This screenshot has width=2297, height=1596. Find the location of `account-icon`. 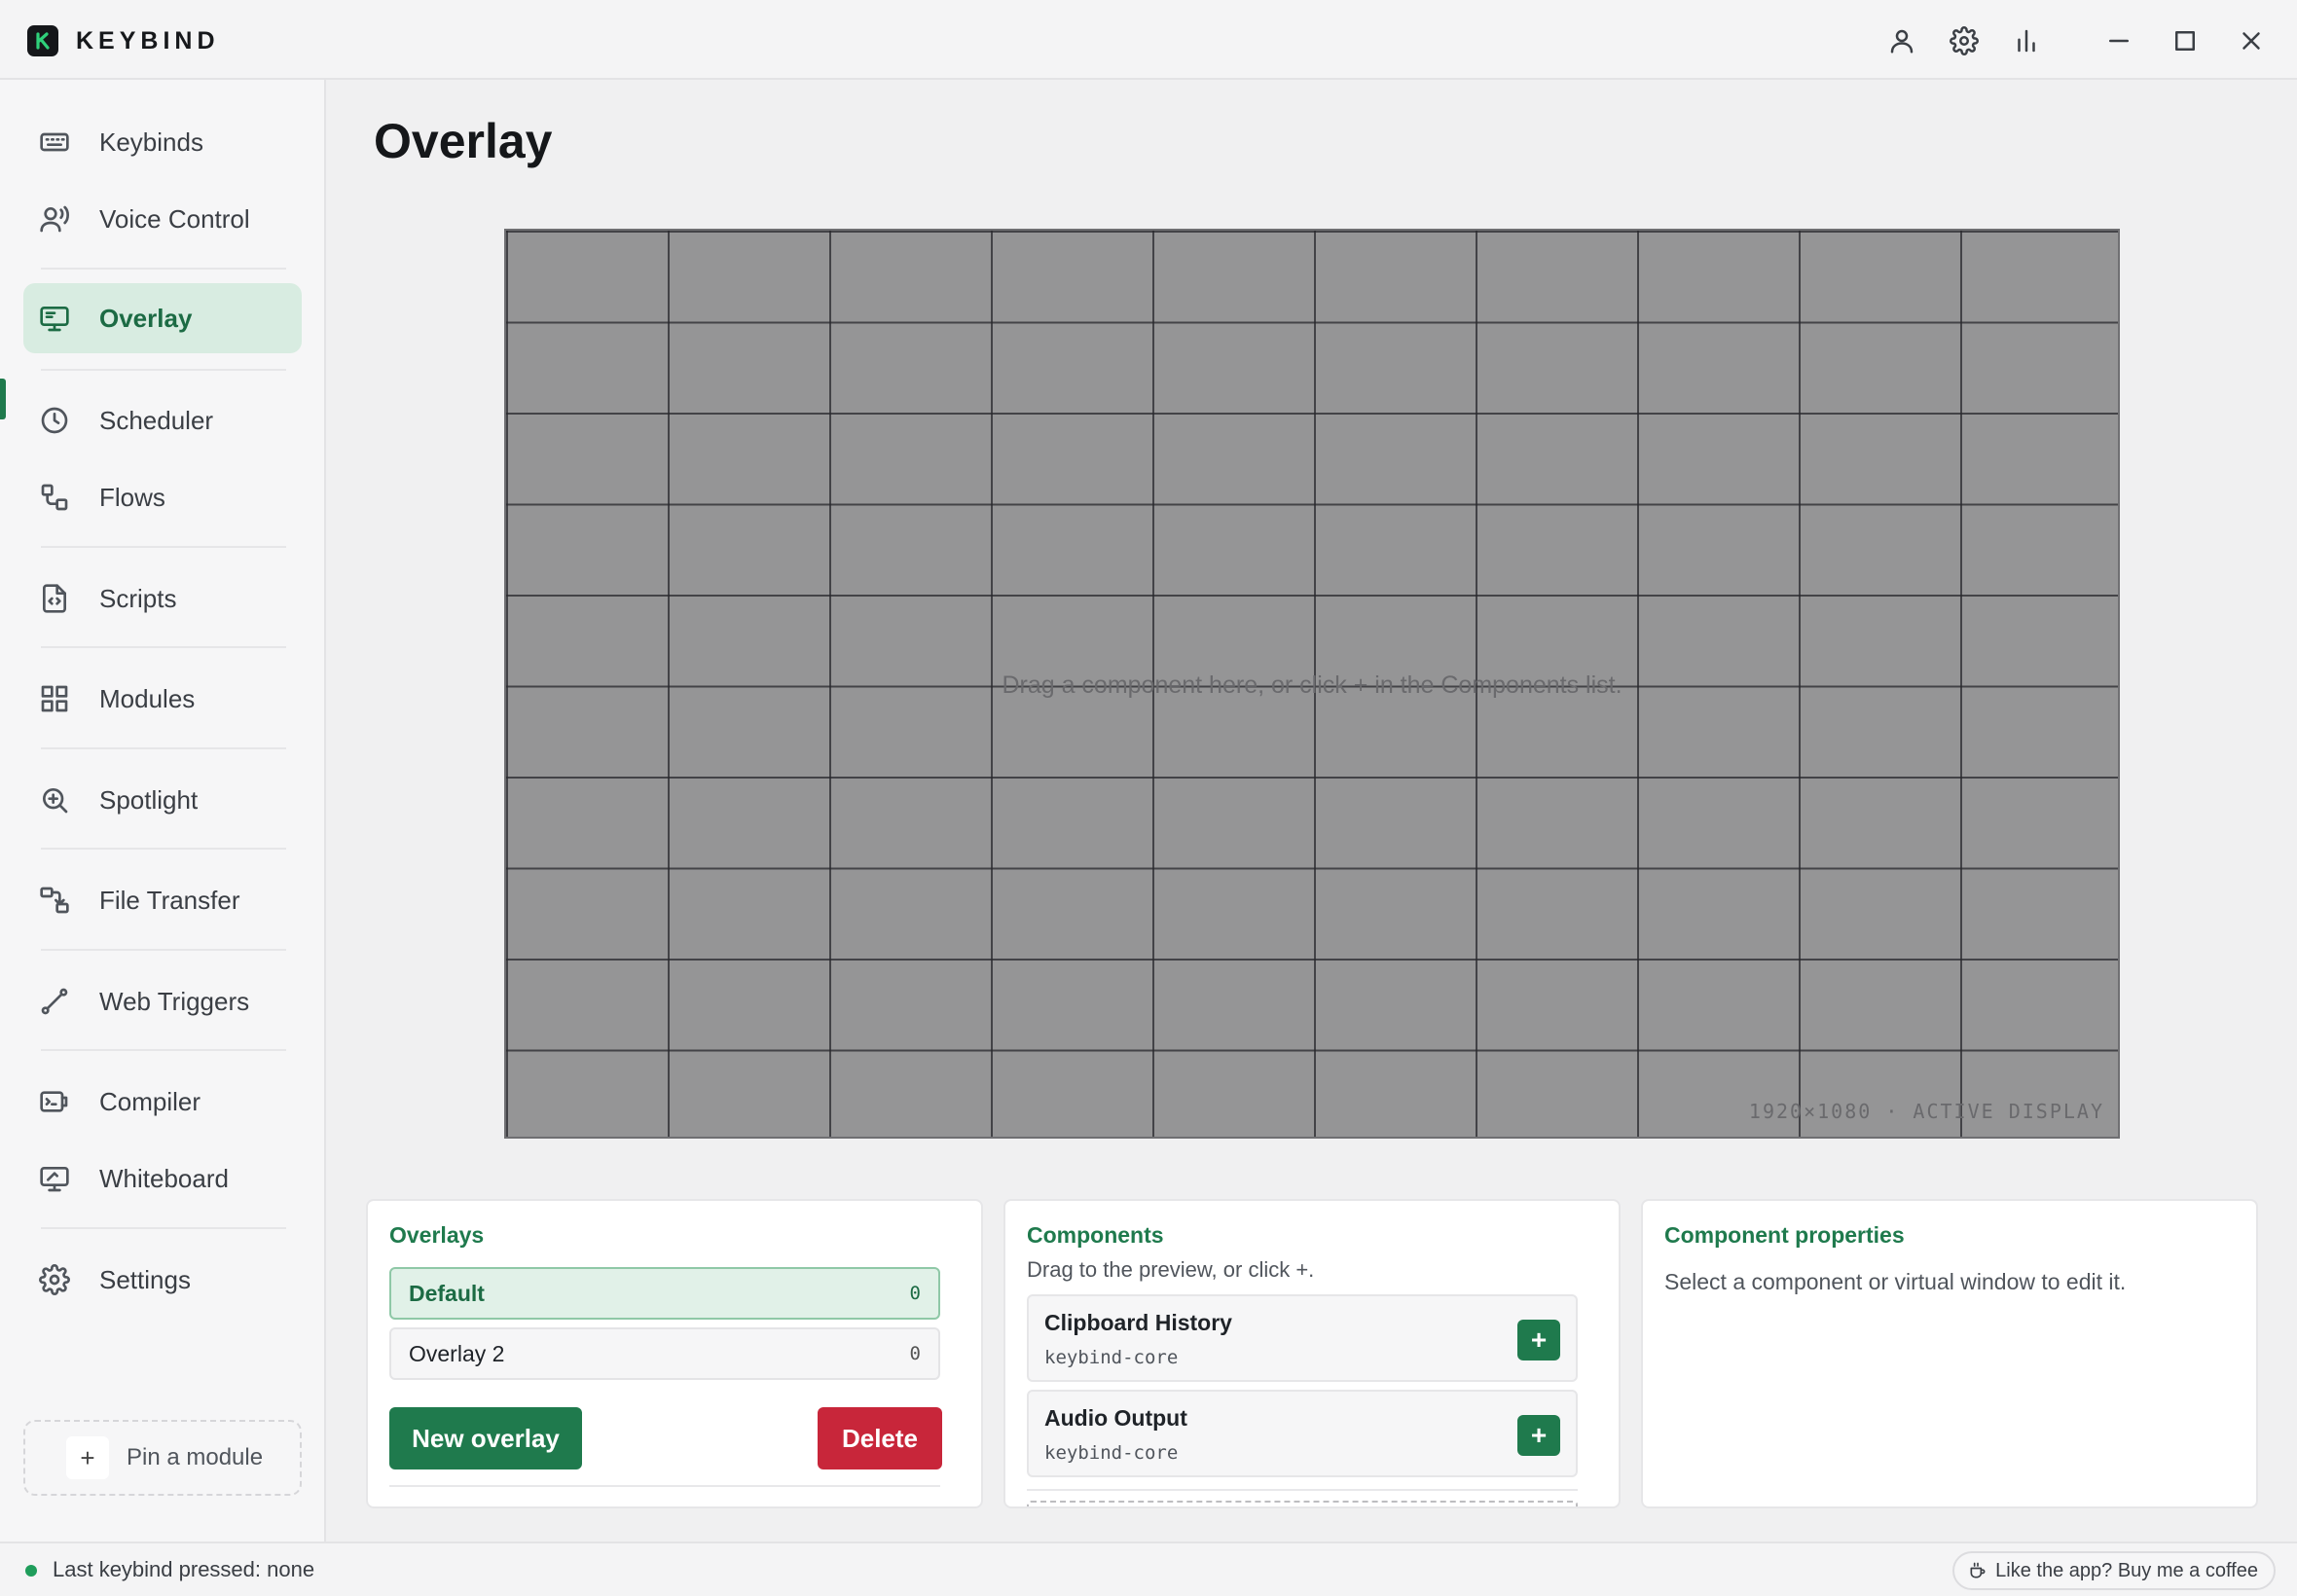

account-icon is located at coordinates (1901, 40).